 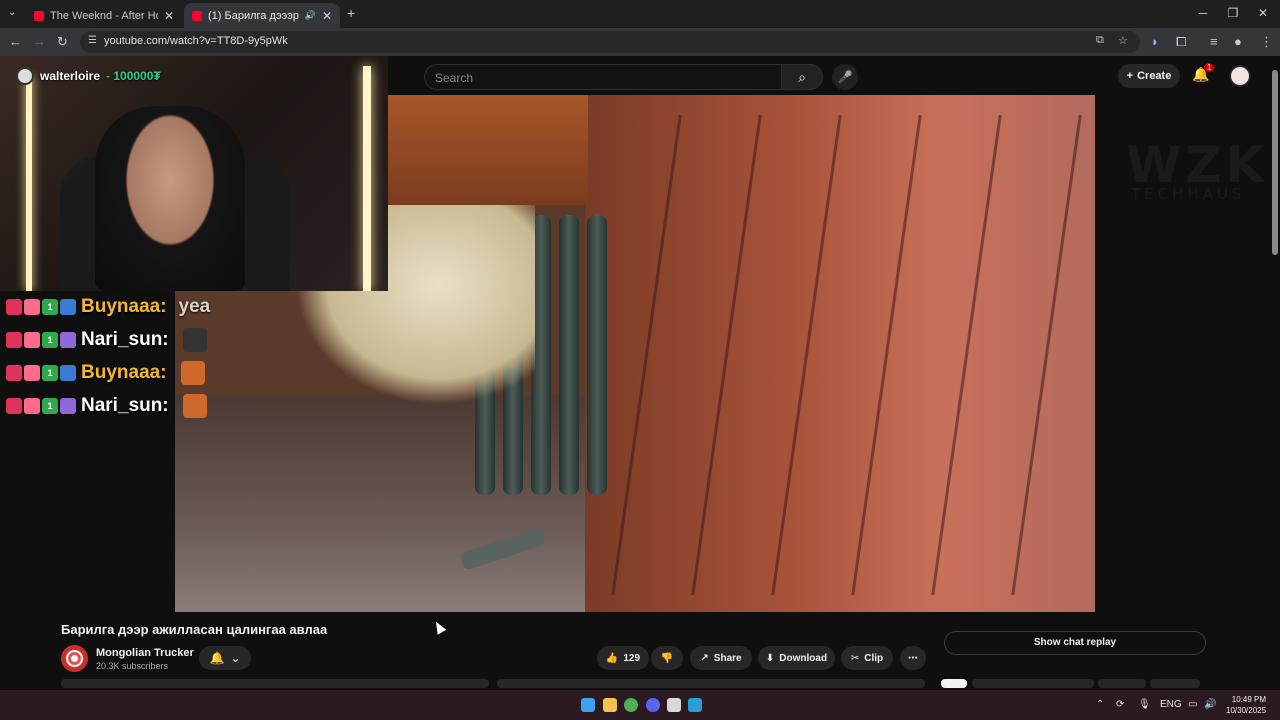 What do you see at coordinates (1275, 162) in the screenshot?
I see `scrollbar-thumb` at bounding box center [1275, 162].